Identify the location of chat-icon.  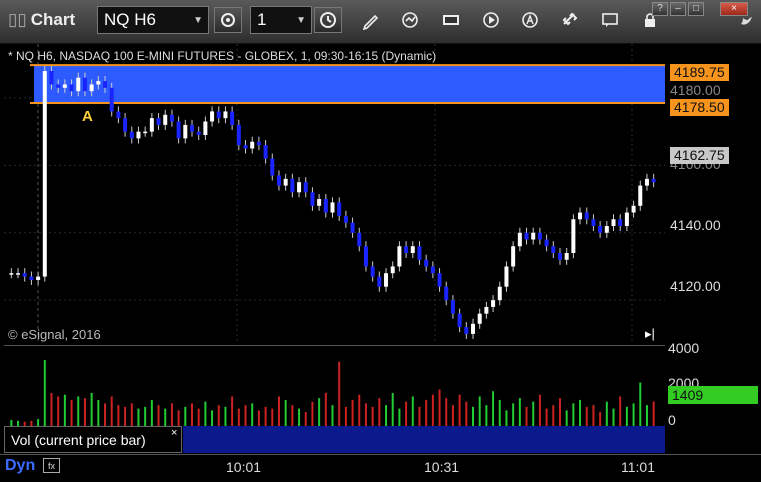
(610, 20).